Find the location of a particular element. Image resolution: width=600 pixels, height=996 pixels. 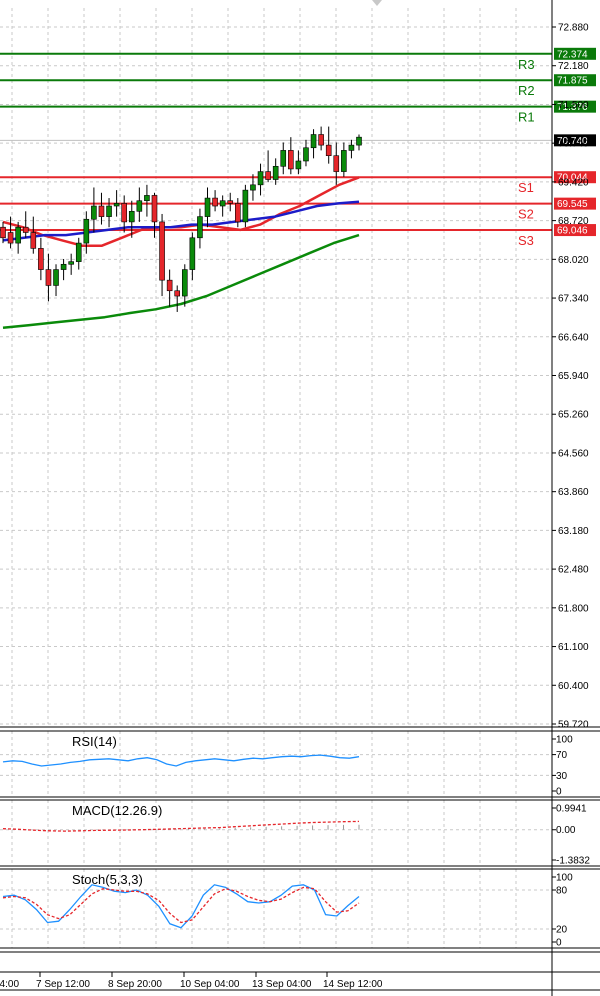

level-price-badge-text: 72.374 is located at coordinates (572, 54).